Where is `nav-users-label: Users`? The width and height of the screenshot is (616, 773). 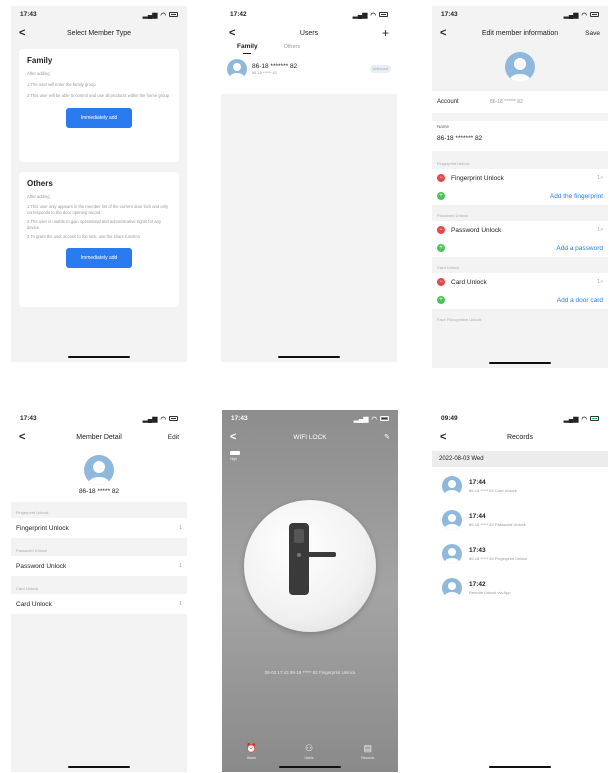
nav-users-label: Users is located at coordinates (309, 758).